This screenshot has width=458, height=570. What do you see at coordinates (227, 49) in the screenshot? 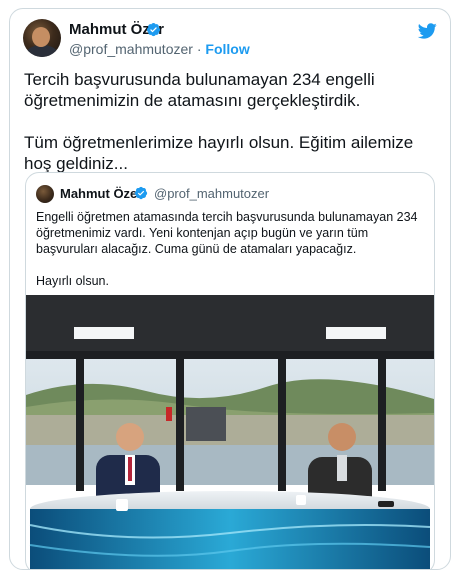
I see `follow-button: Follow` at bounding box center [227, 49].